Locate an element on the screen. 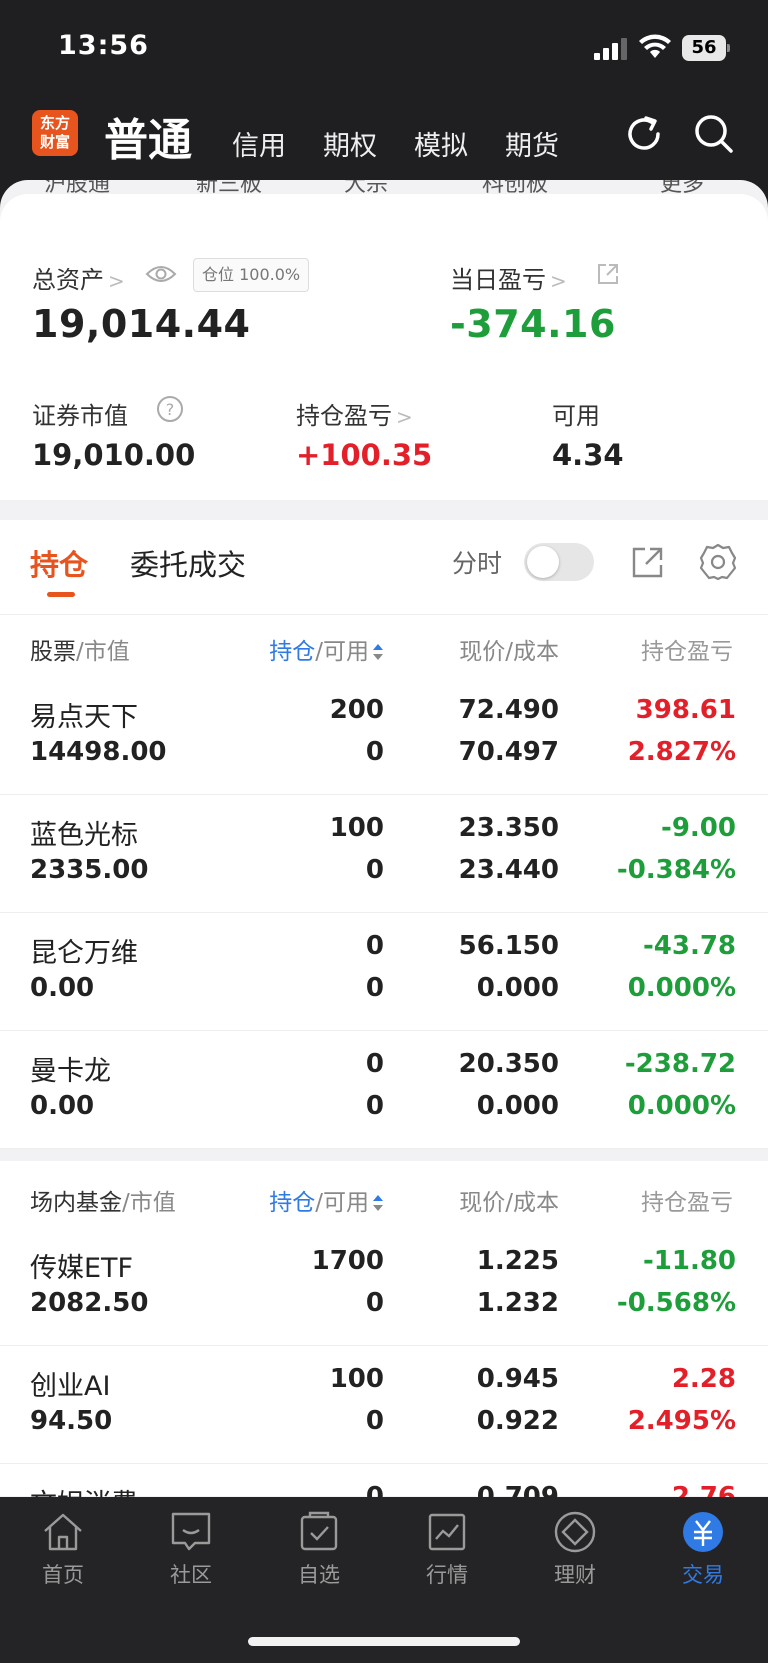 The height and width of the screenshot is (1663, 768). status-time: 13:56 is located at coordinates (103, 45).